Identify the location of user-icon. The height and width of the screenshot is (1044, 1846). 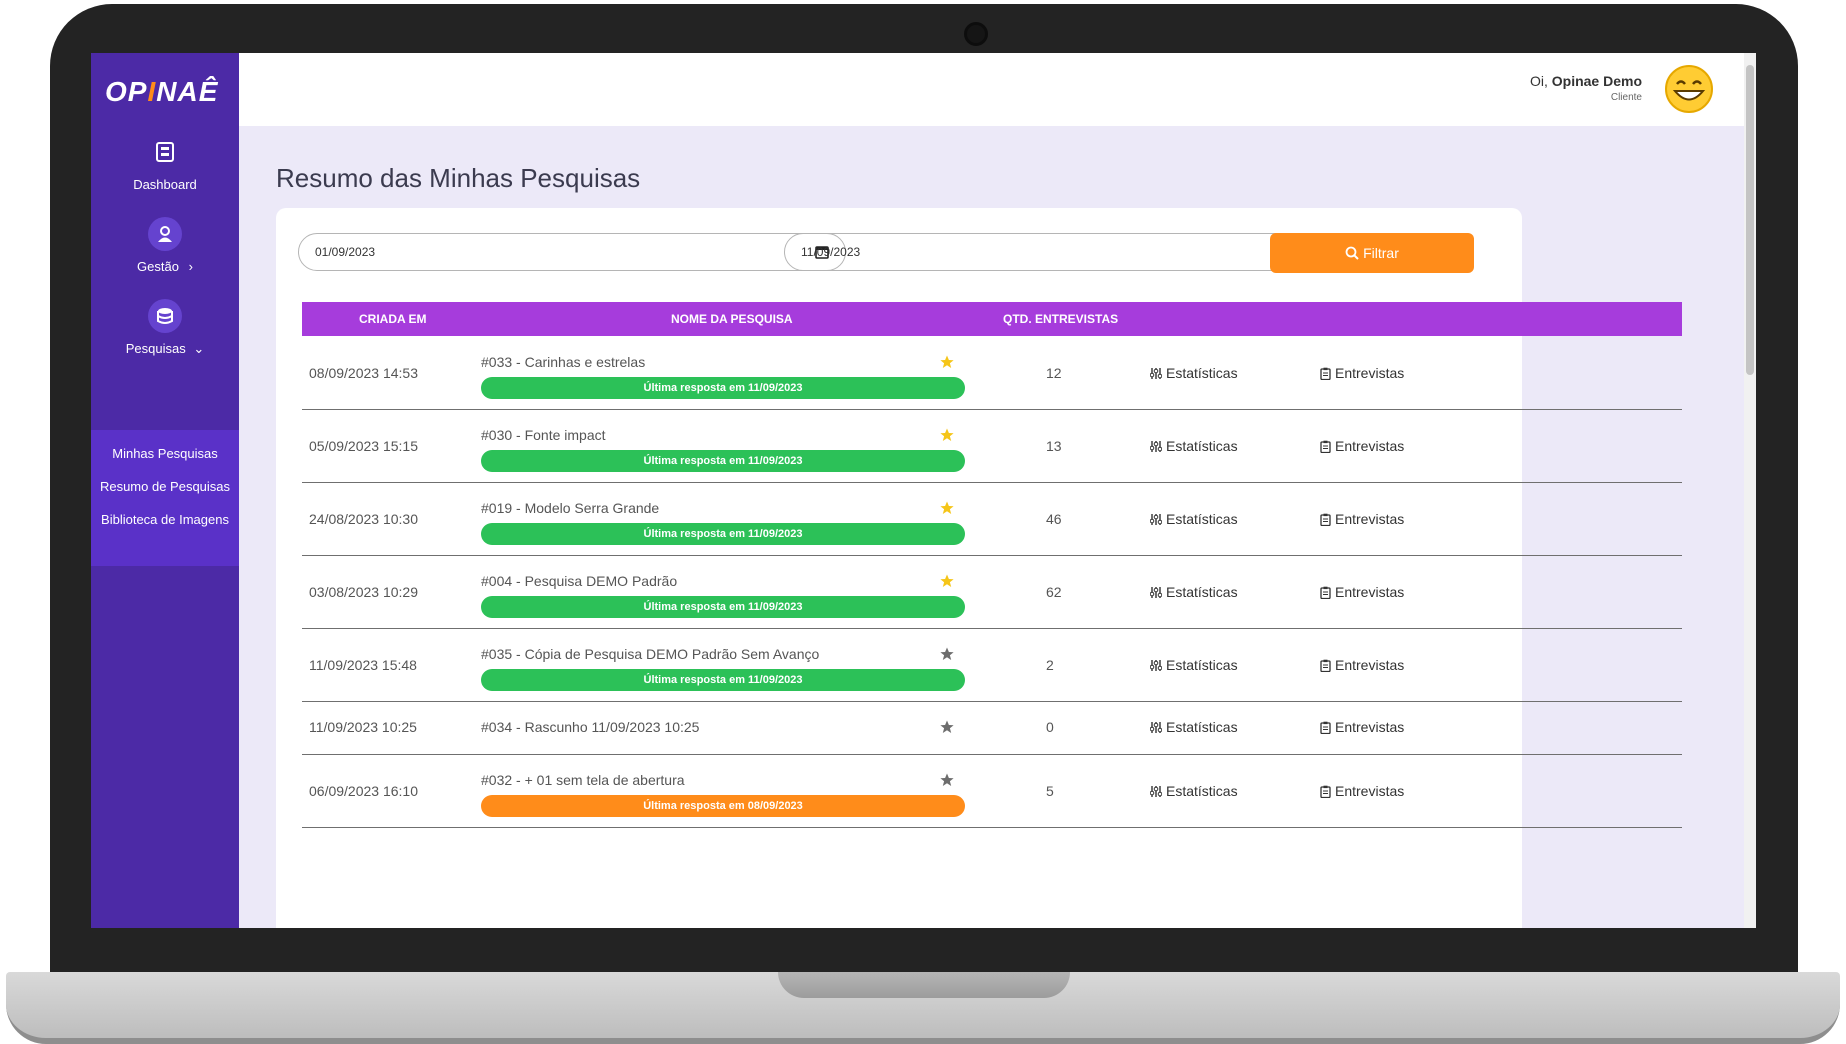
(165, 234).